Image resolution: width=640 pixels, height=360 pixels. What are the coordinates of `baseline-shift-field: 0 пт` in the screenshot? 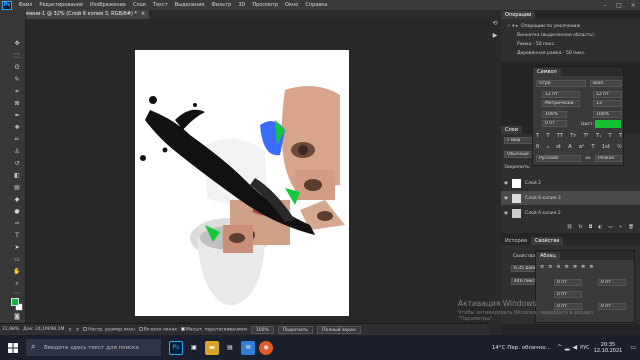 It's located at (554, 123).